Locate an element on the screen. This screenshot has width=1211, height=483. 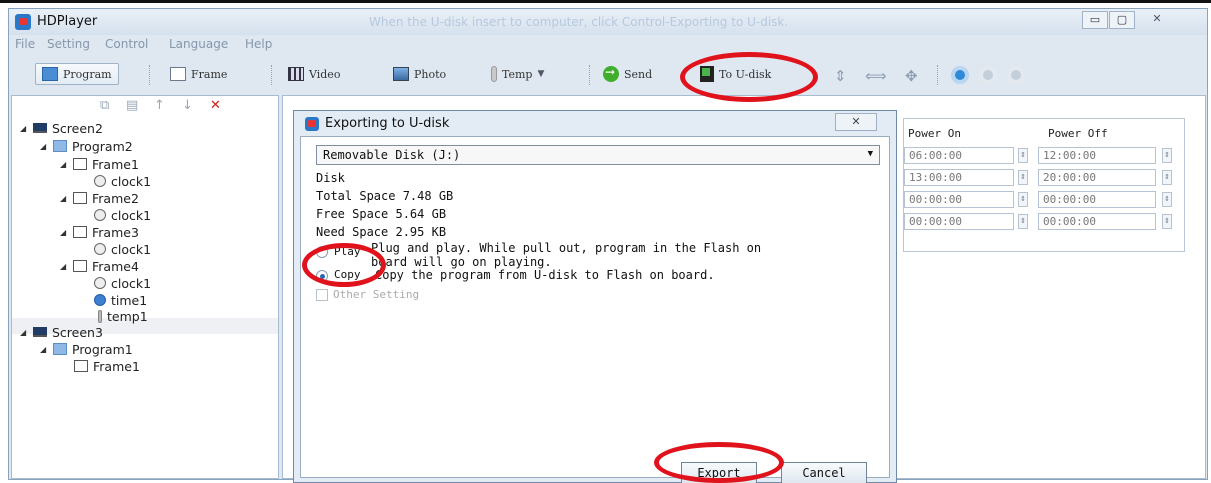
tree-node-program1: ◢ Program1 is located at coordinates (86, 349).